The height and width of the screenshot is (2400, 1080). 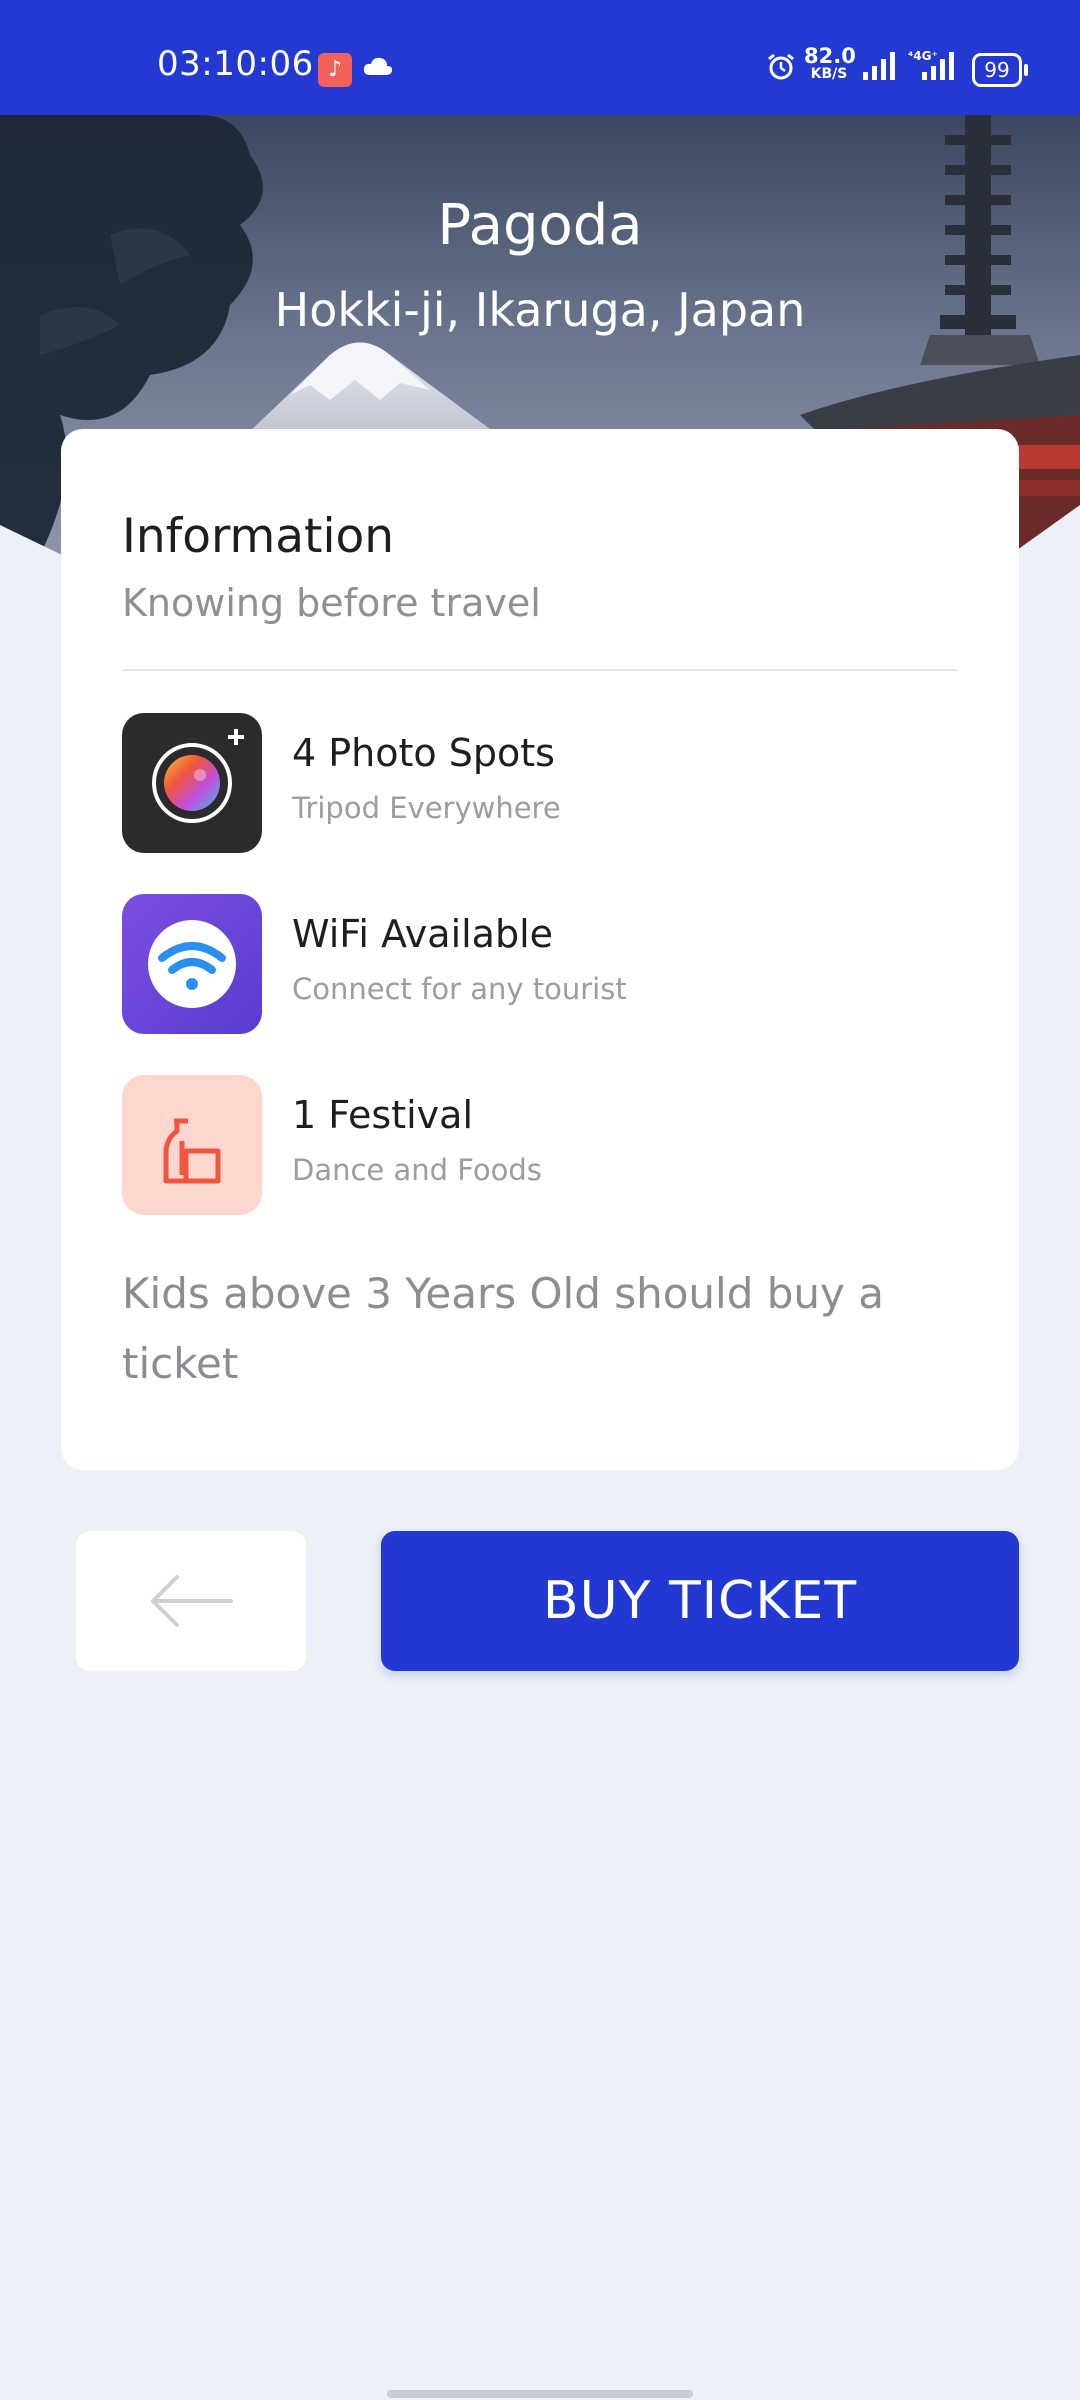 I want to click on buy-ticket-button: BUY TICKET, so click(x=700, y=1601).